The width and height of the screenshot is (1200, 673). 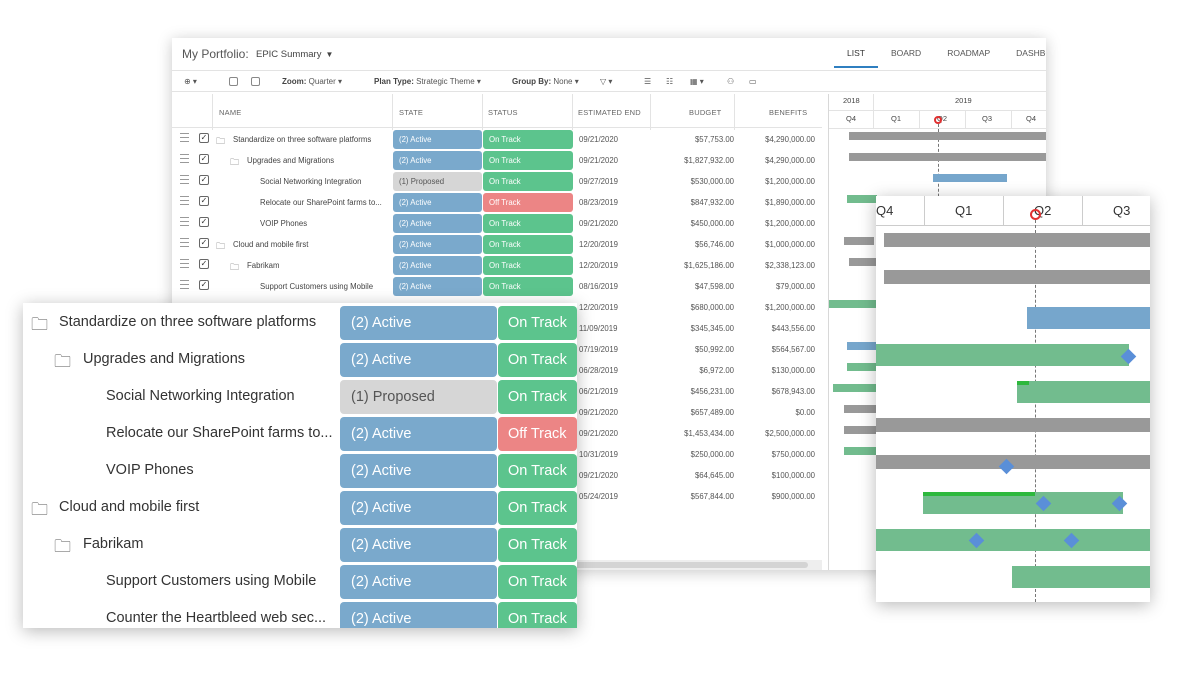 I want to click on detail-view-icon: ☷, so click(x=669, y=81).